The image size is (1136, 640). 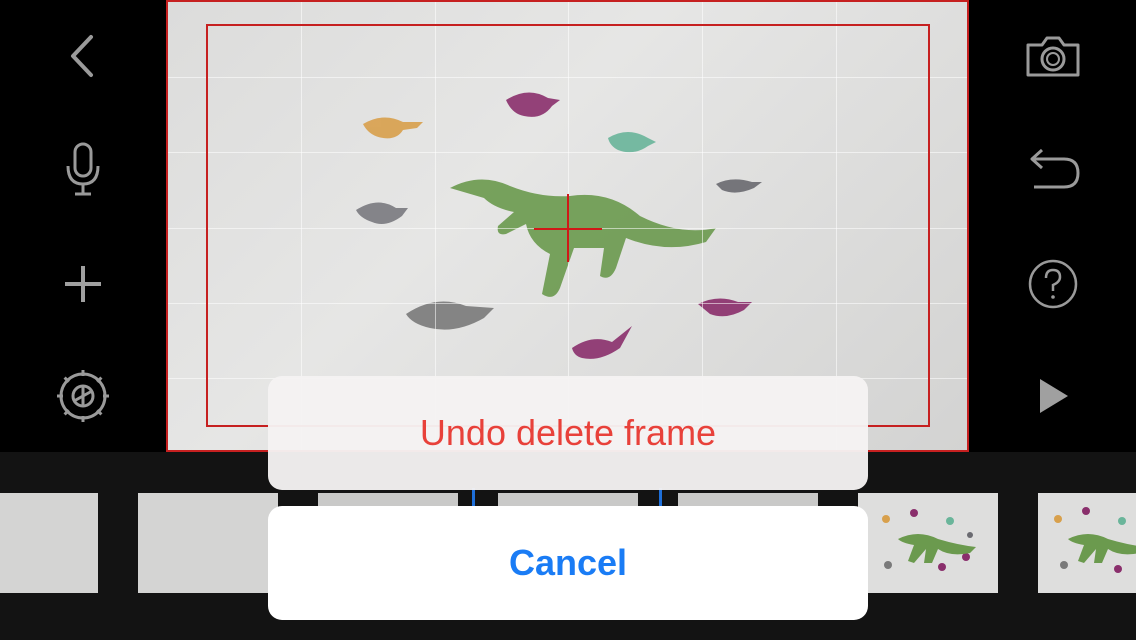 What do you see at coordinates (568, 228) in the screenshot?
I see `crosshair` at bounding box center [568, 228].